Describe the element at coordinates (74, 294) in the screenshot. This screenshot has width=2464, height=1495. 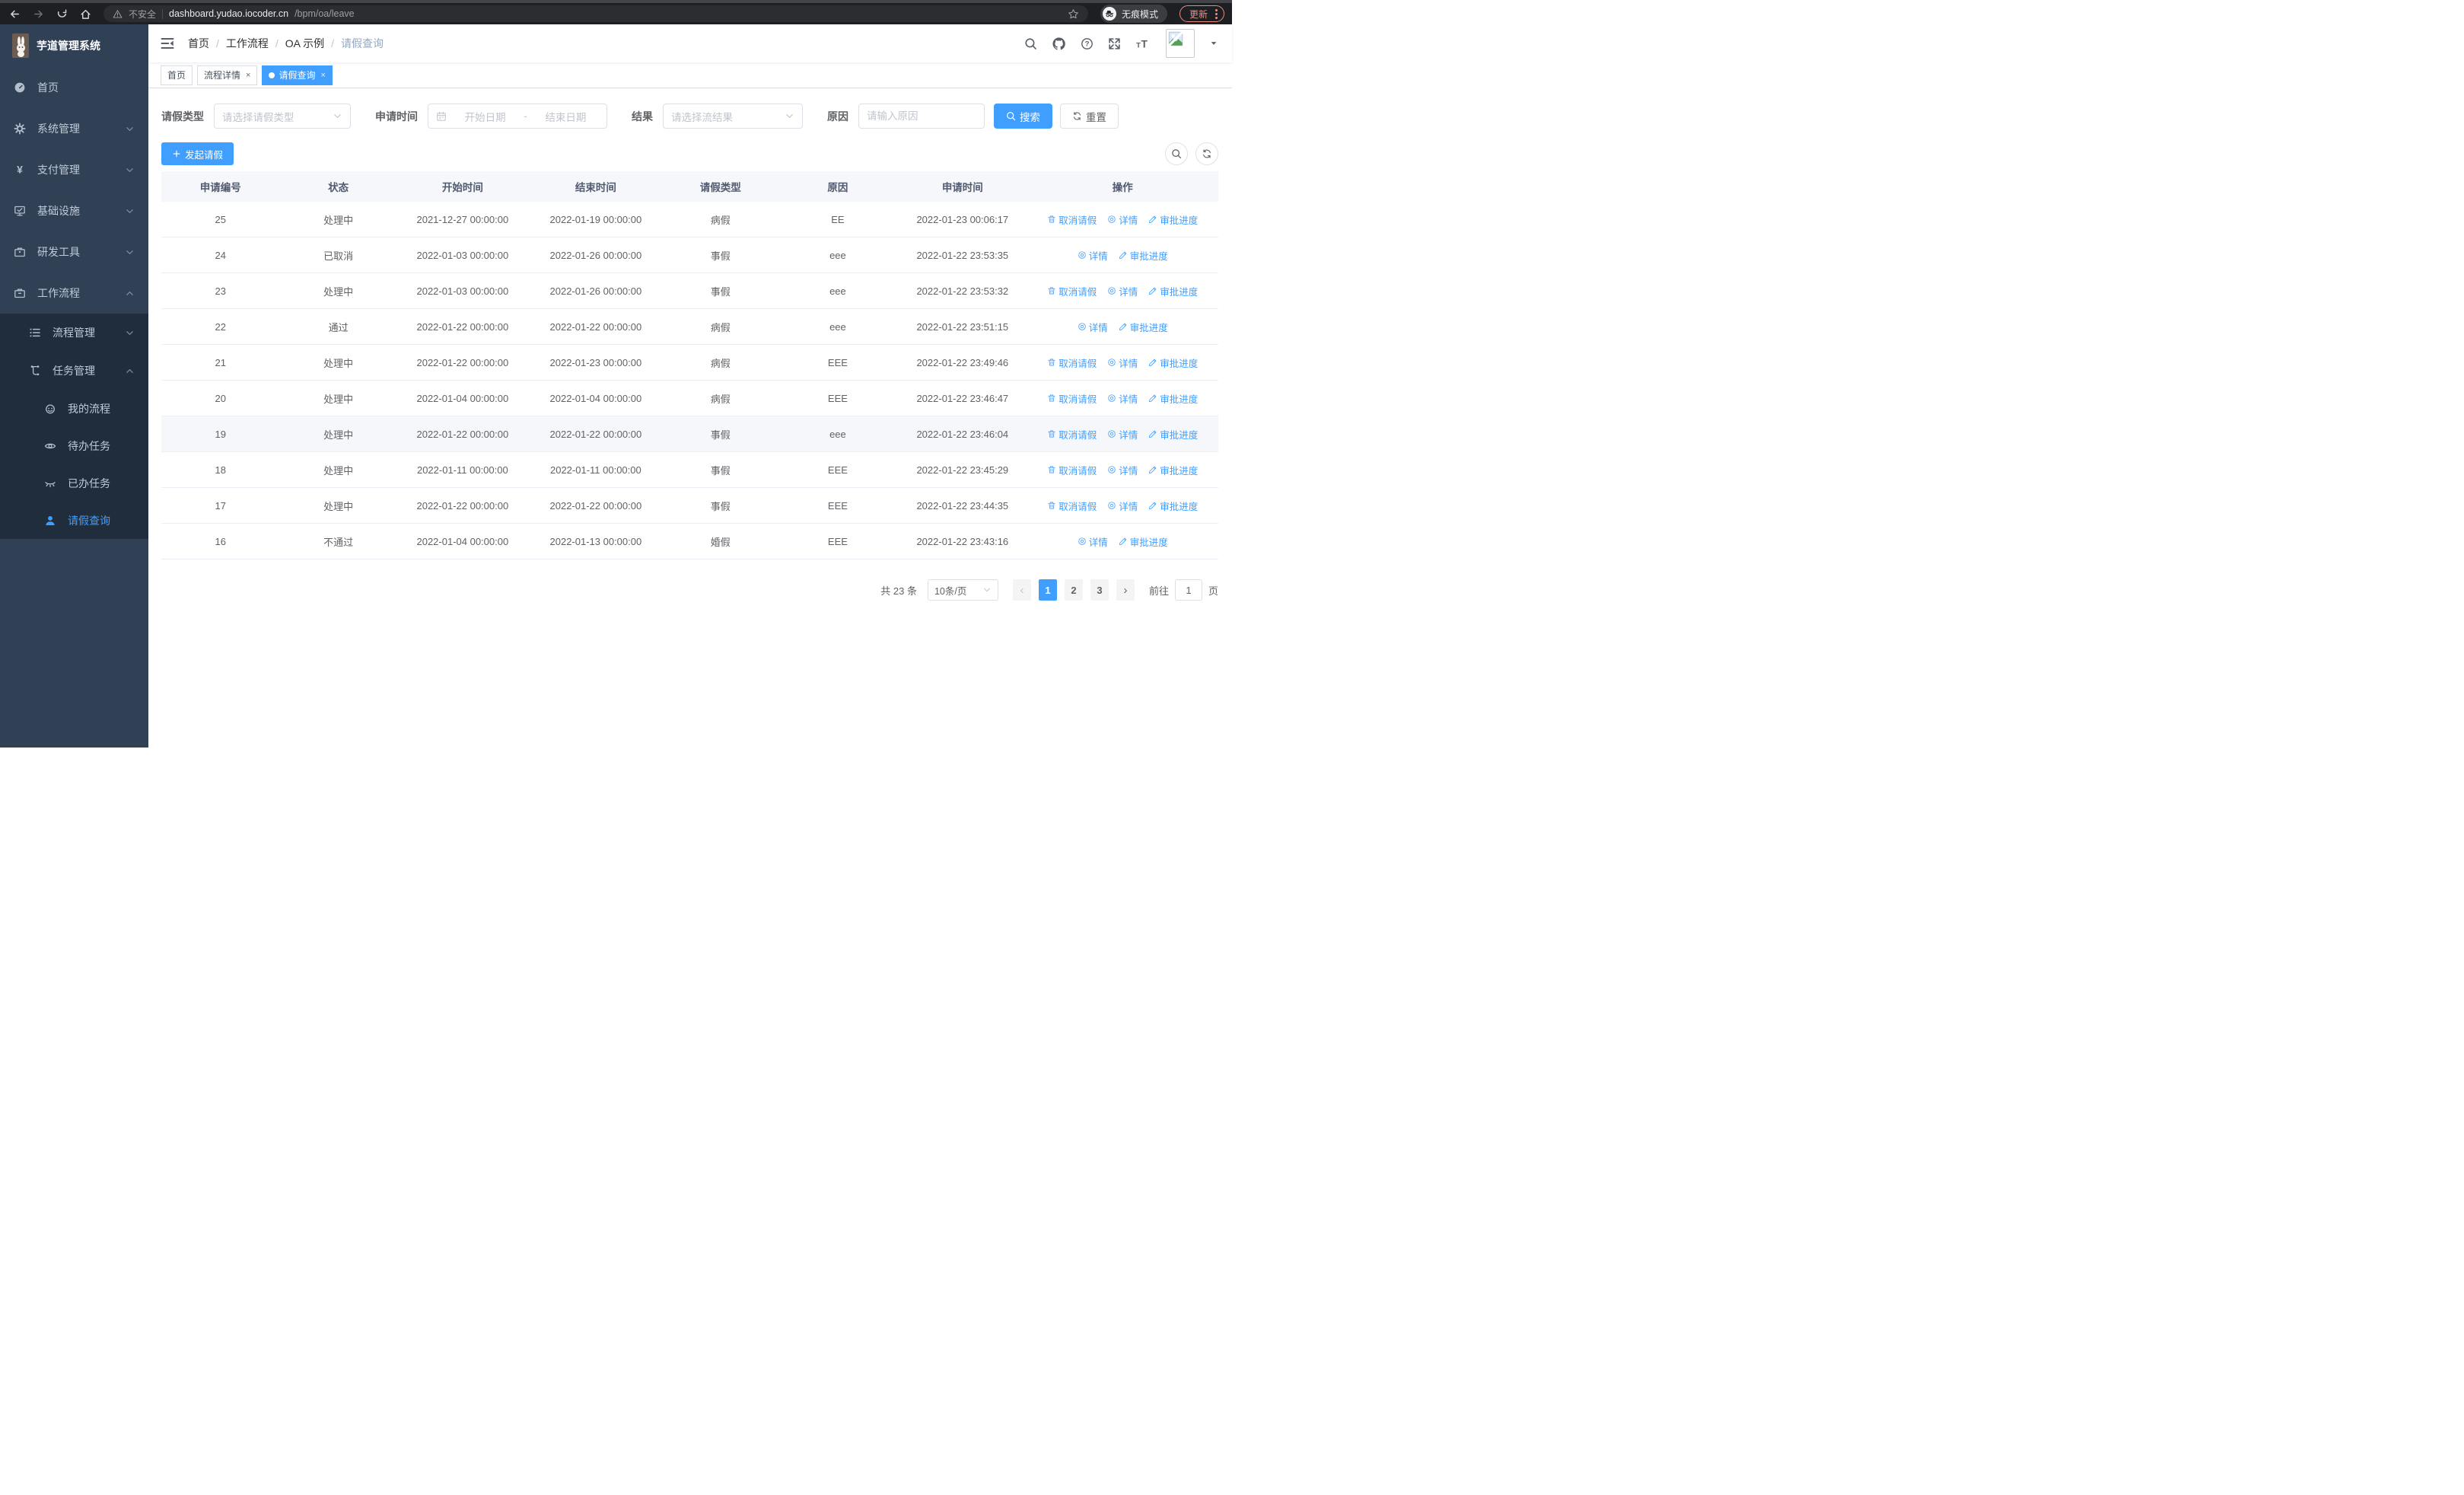
I see `sidebar-item-工作流程: 工作流程` at that location.